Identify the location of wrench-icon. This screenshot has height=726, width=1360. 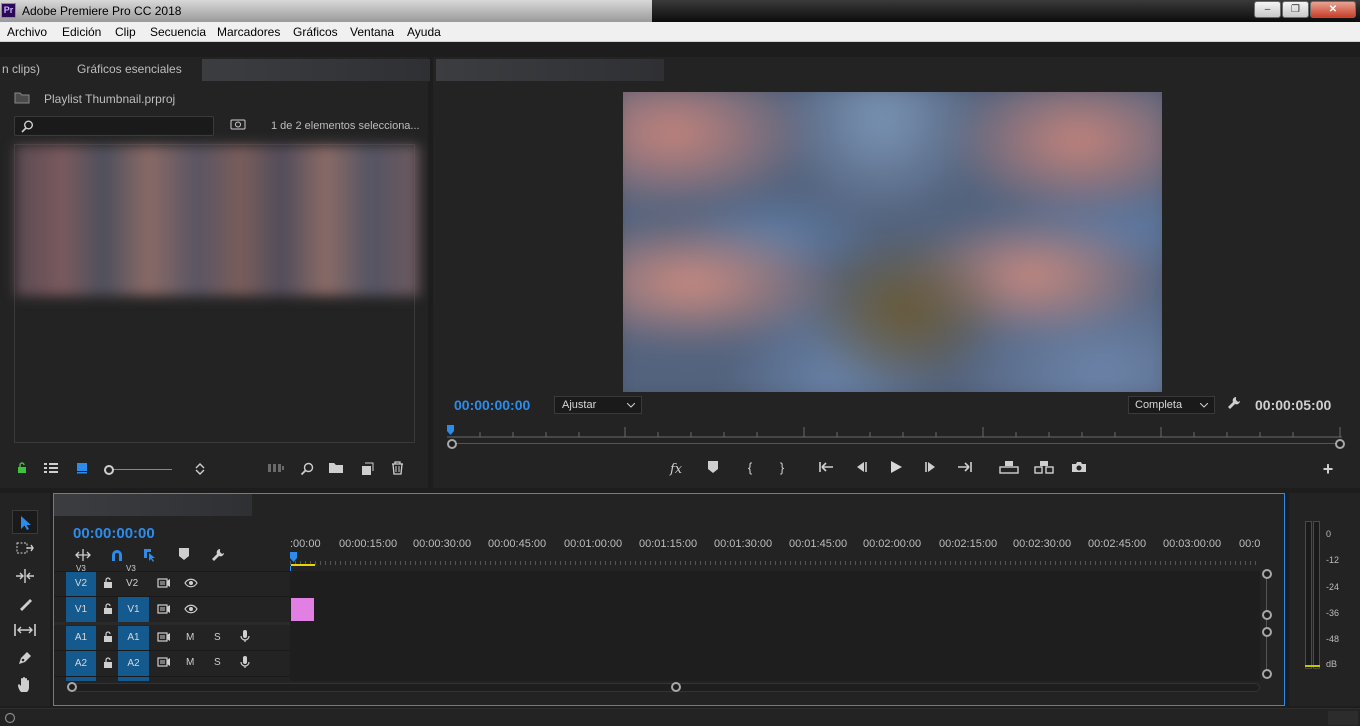
(1234, 405).